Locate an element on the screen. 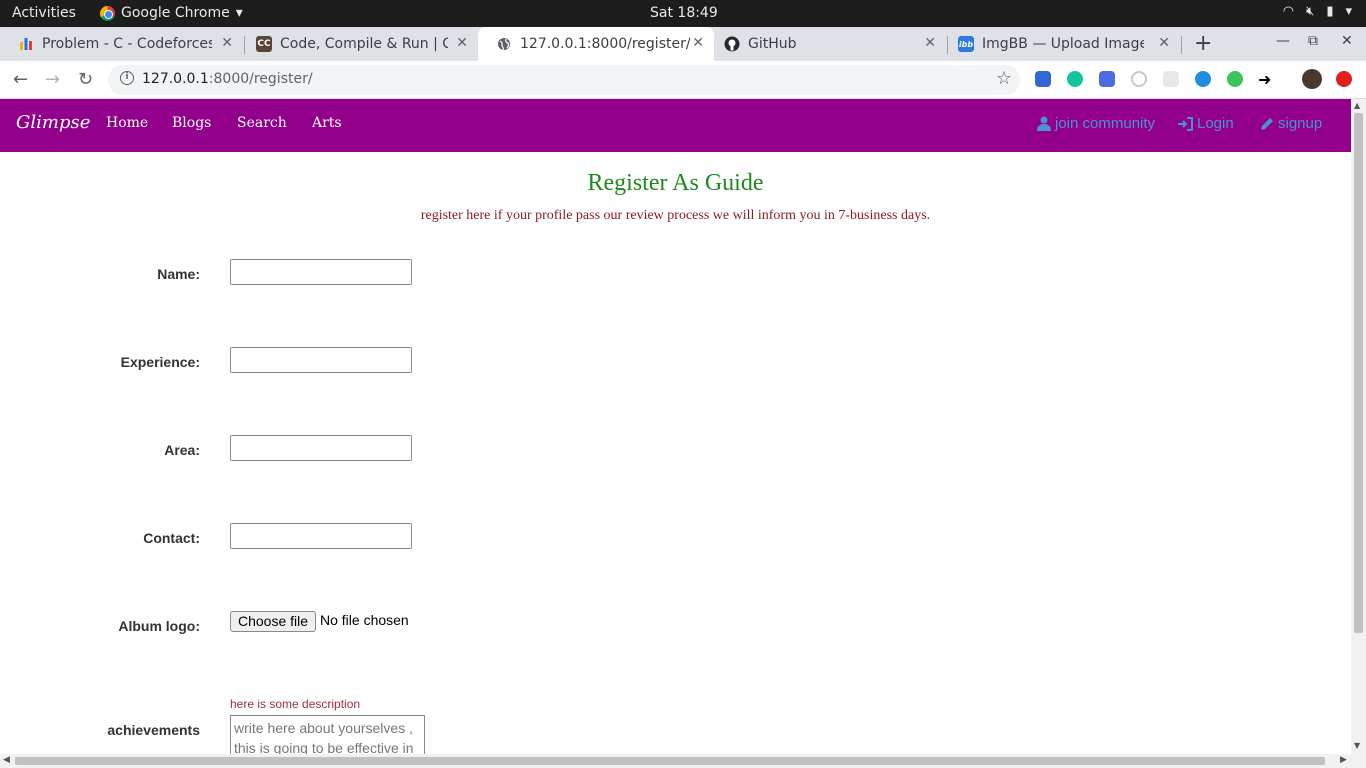 This screenshot has width=1366, height=768. area-label: Area: is located at coordinates (182, 450).